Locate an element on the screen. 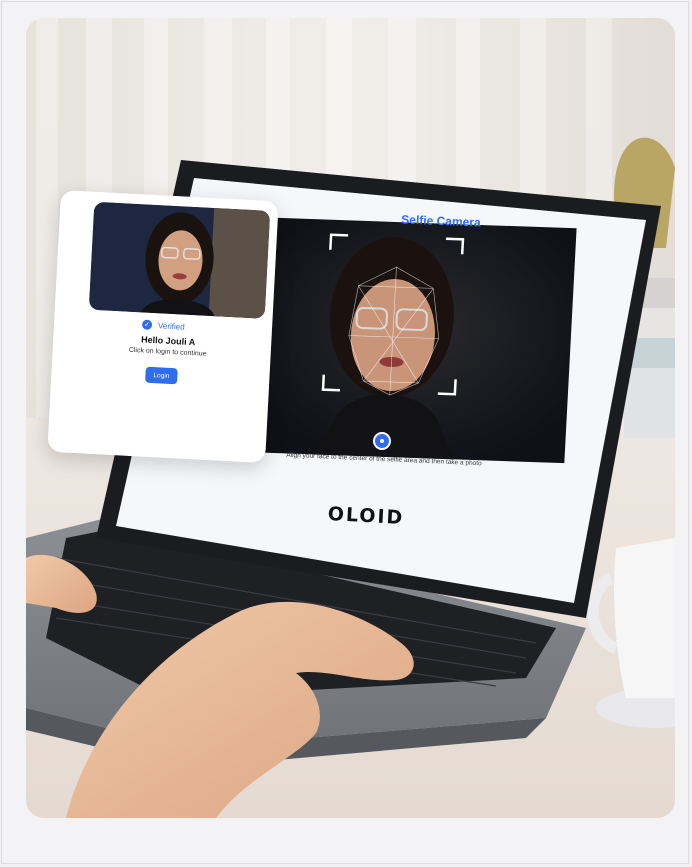 The image size is (692, 867). capture-button-icon is located at coordinates (382, 441).